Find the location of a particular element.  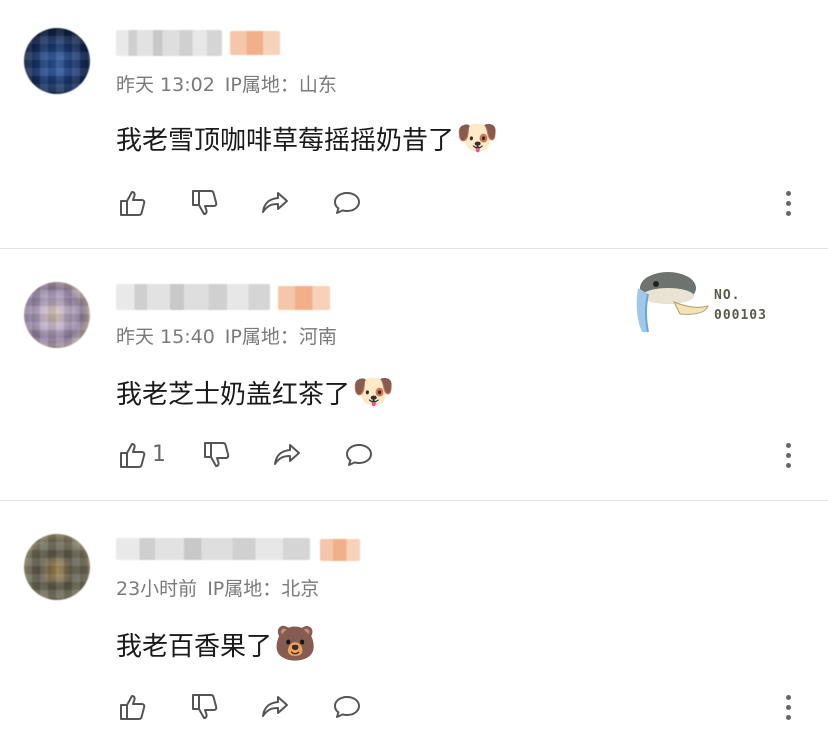

comment-time: 昨天 13:02 is located at coordinates (165, 85).